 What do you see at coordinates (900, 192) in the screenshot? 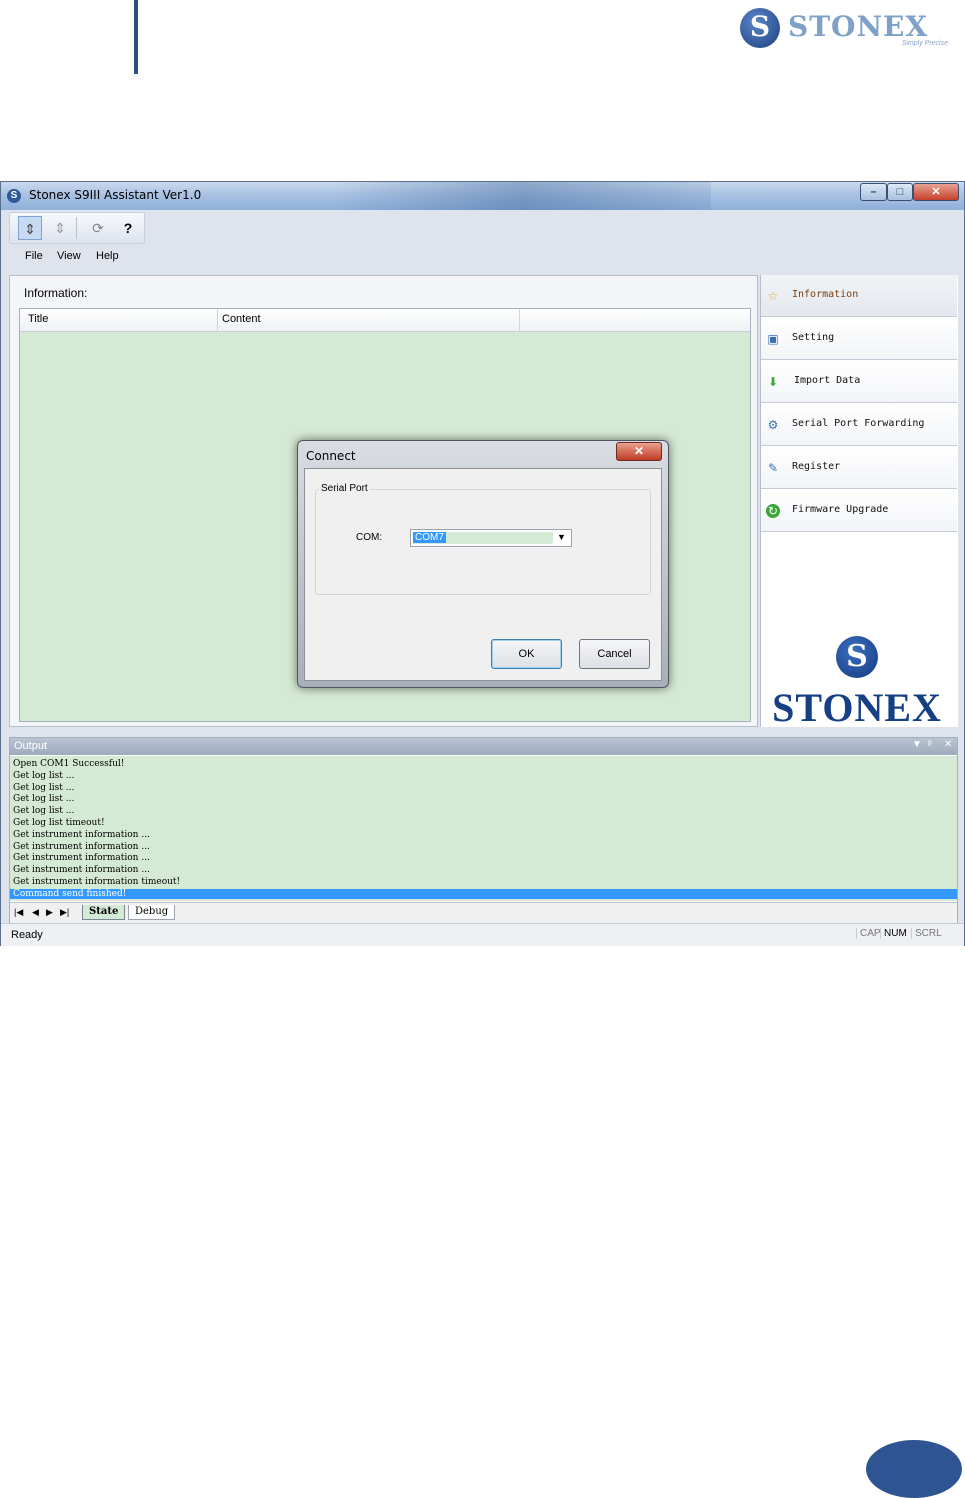
I see `maximize-button: □` at bounding box center [900, 192].